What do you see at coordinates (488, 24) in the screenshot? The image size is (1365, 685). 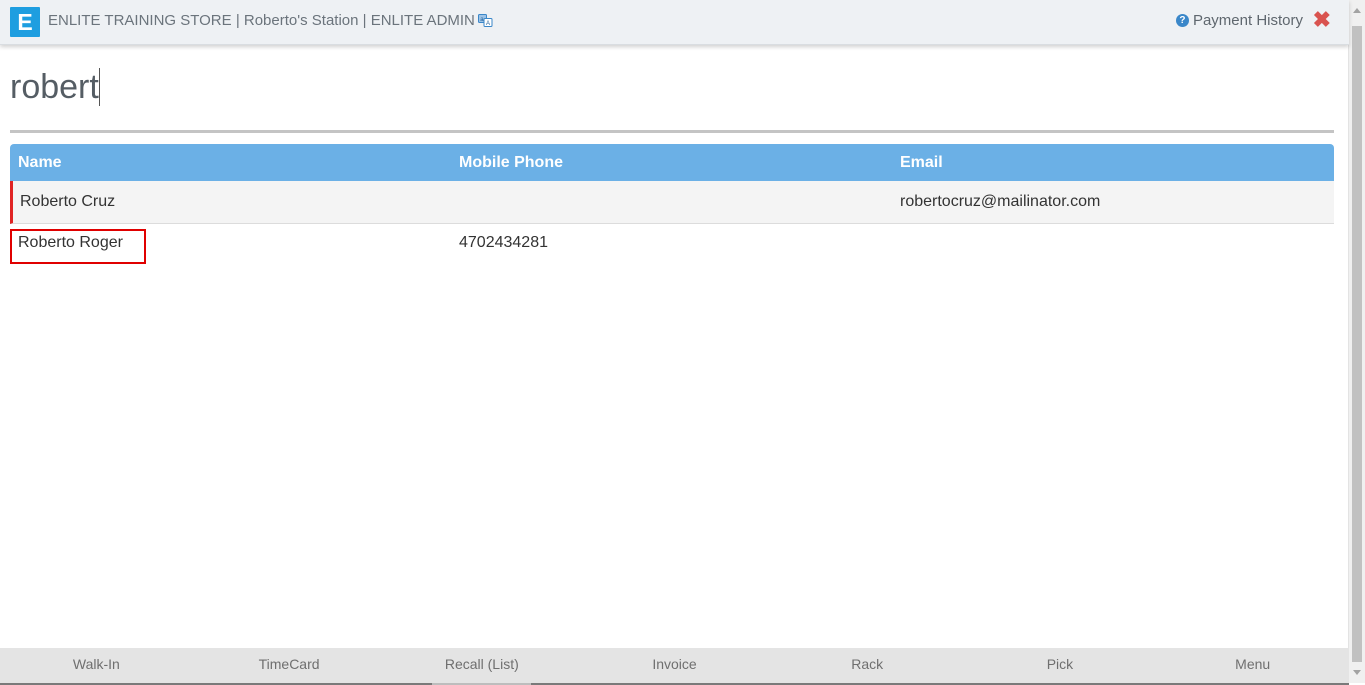 I see `svg-text: A` at bounding box center [488, 24].